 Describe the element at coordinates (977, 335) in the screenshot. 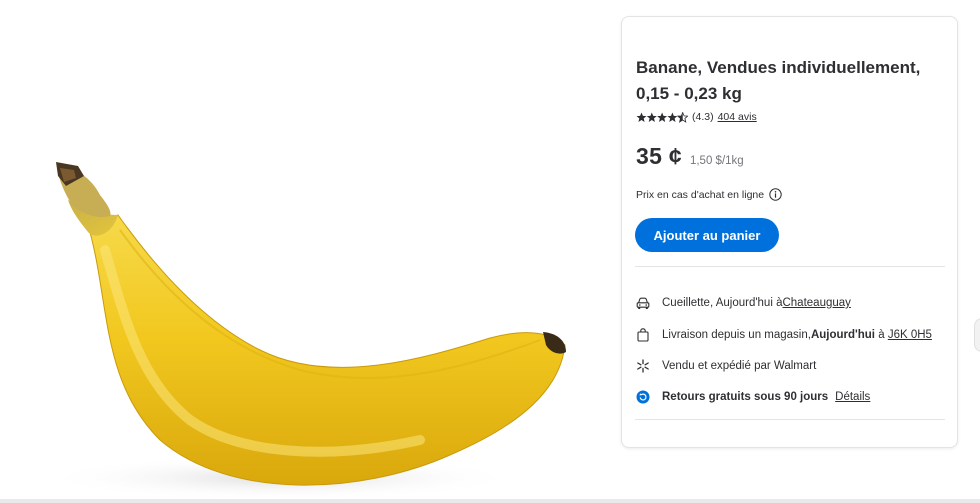

I see `carousel-next-button` at that location.